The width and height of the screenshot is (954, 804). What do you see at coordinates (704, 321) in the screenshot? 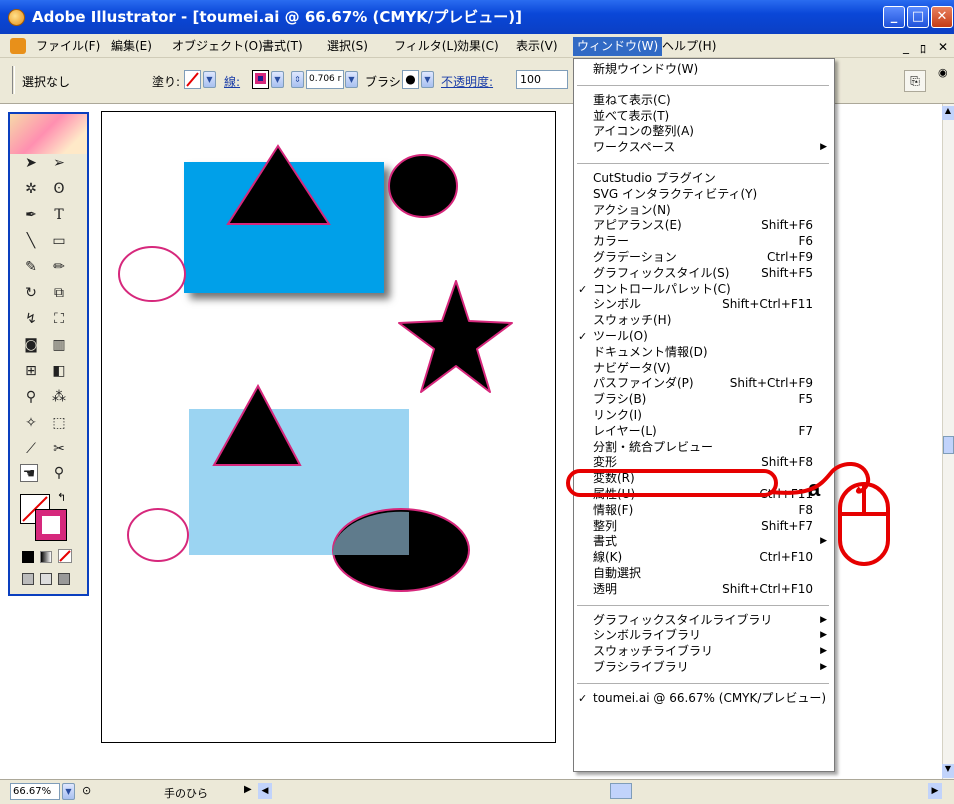
I see `window-menu-item: スウォッチ(H)` at bounding box center [704, 321].